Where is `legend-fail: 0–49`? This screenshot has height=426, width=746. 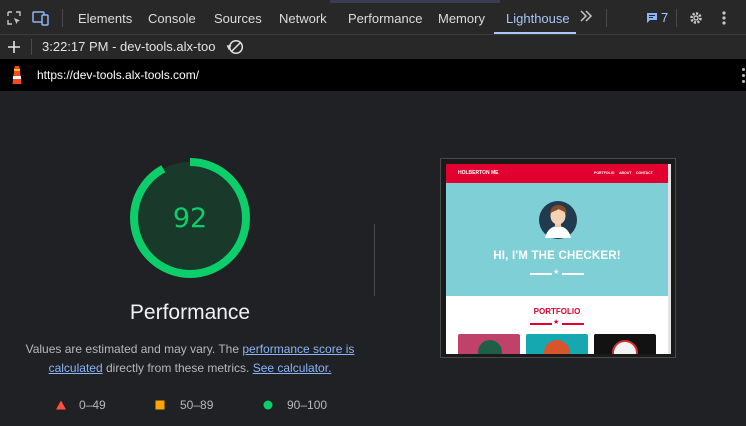 legend-fail: 0–49 is located at coordinates (80, 405).